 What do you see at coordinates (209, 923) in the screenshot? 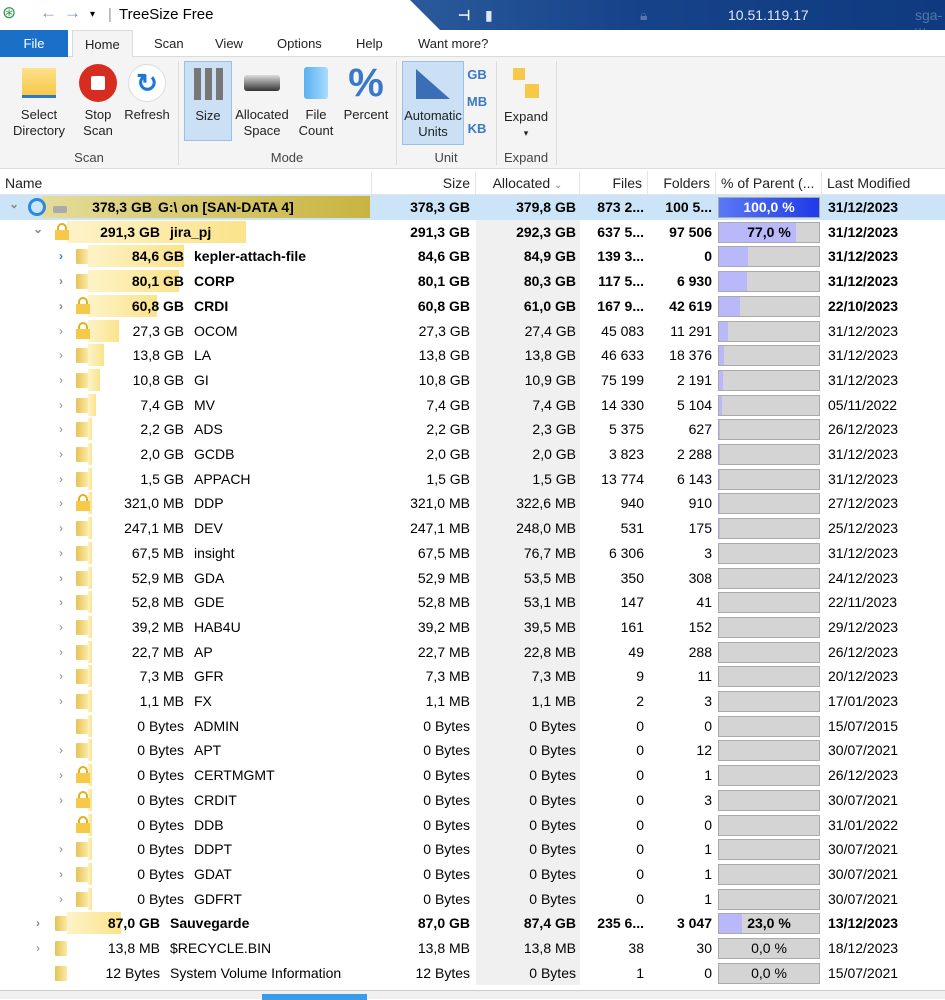
I see `row-name: Sauvegarde` at bounding box center [209, 923].